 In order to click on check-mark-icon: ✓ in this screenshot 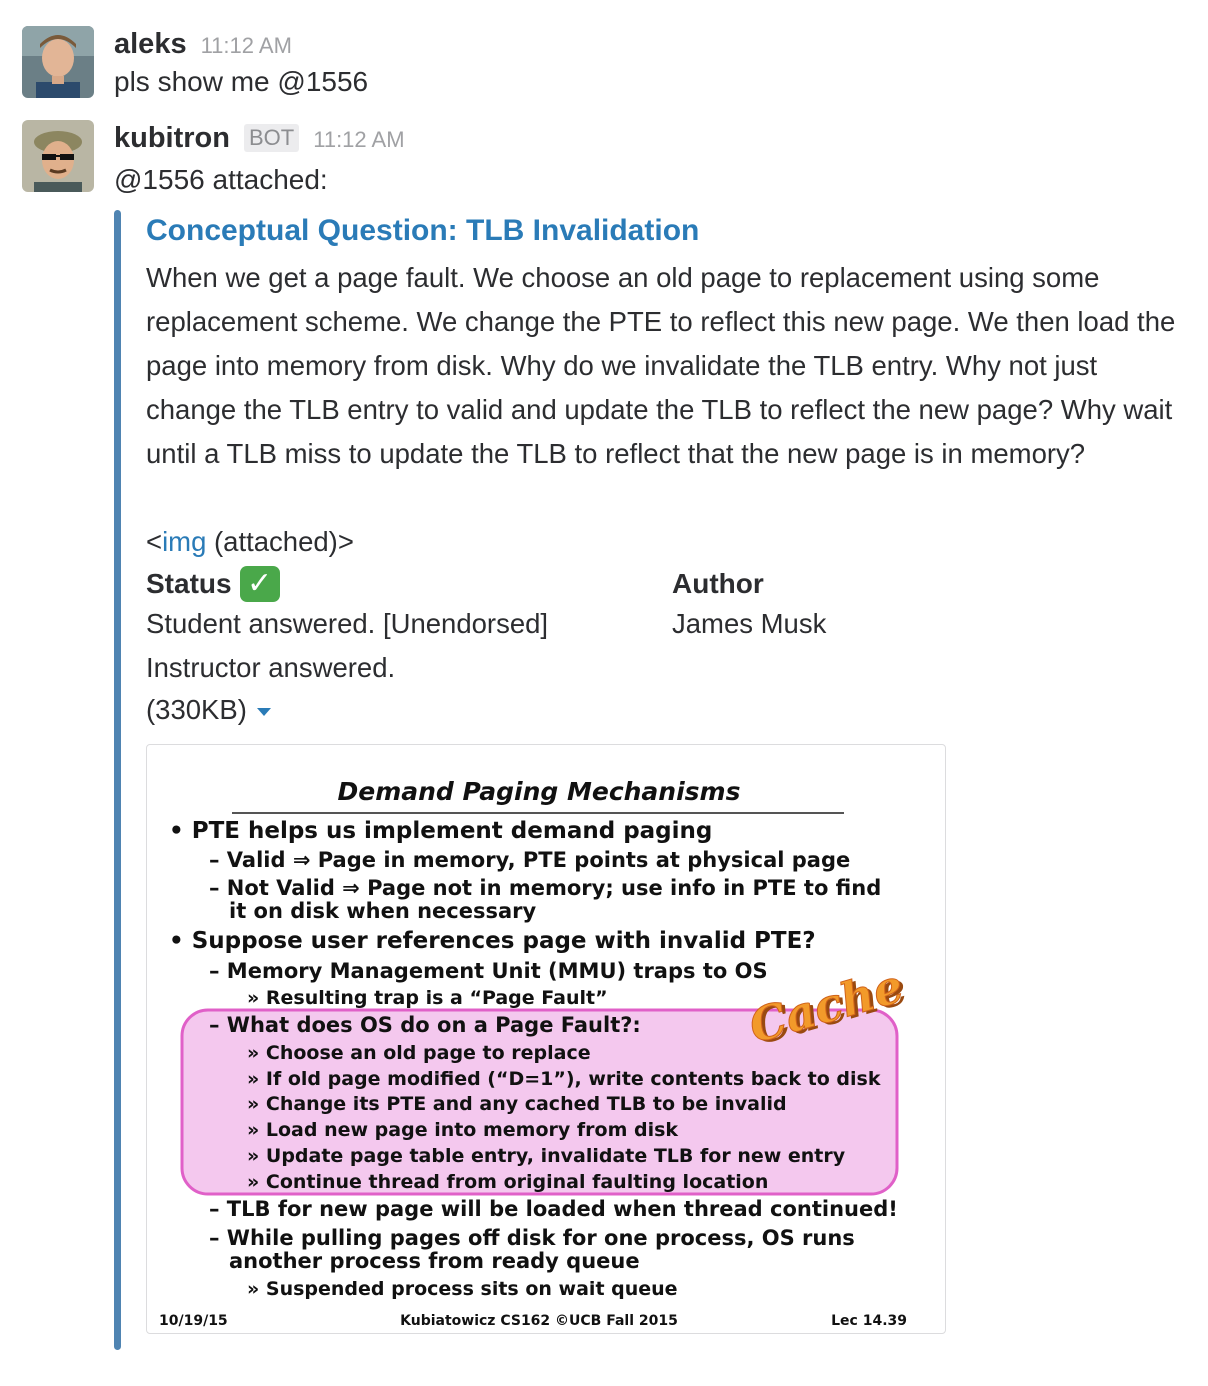, I will do `click(259, 584)`.